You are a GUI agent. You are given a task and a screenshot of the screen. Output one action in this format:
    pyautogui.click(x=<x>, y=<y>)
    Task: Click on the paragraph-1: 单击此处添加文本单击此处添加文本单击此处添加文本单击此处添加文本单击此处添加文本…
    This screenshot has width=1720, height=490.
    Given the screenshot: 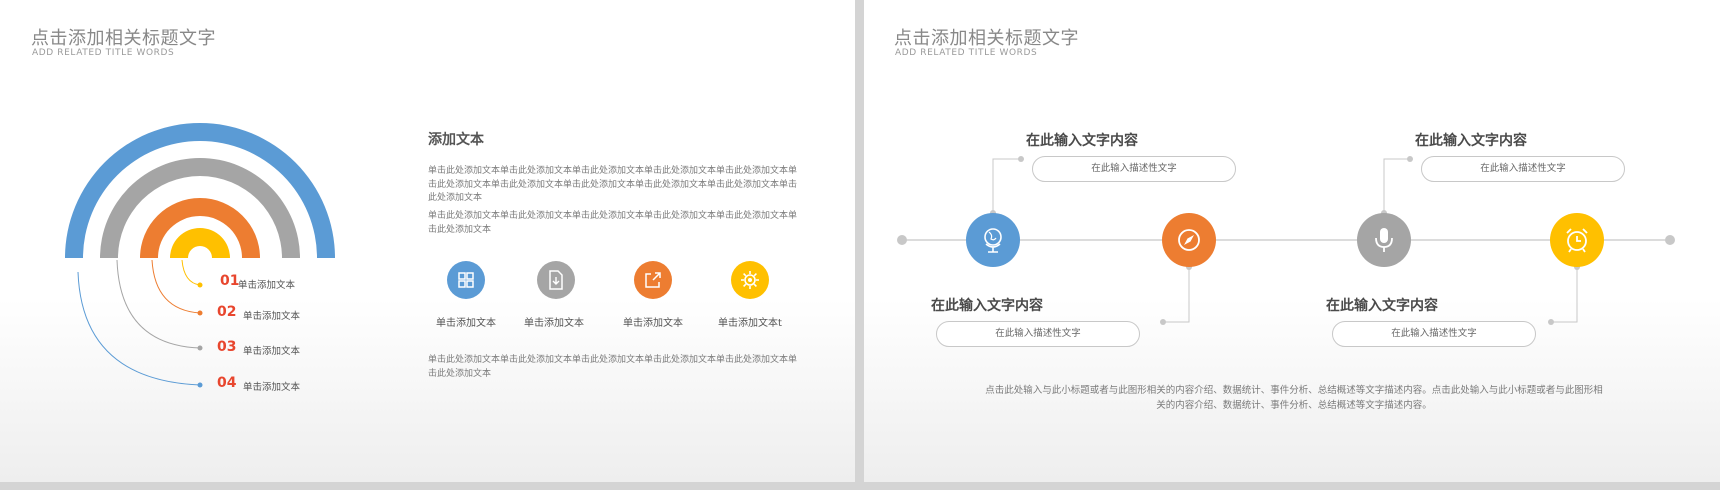 What is the action you would take?
    pyautogui.click(x=614, y=185)
    